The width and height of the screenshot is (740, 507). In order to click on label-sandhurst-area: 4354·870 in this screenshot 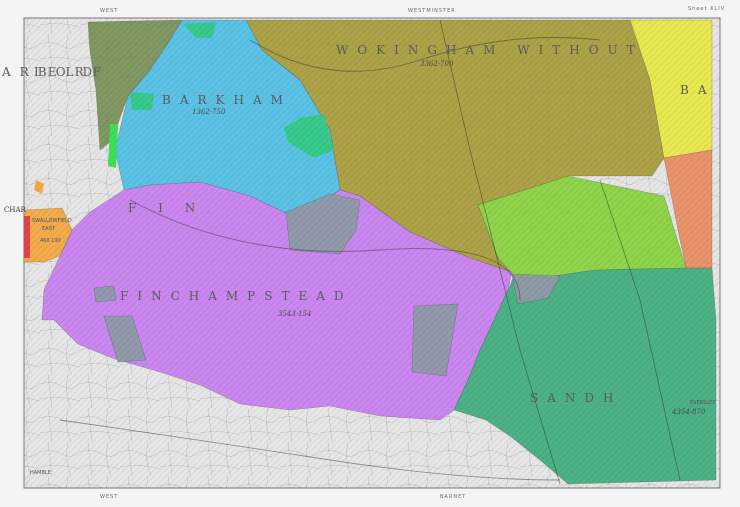, I will do `click(688, 412)`.